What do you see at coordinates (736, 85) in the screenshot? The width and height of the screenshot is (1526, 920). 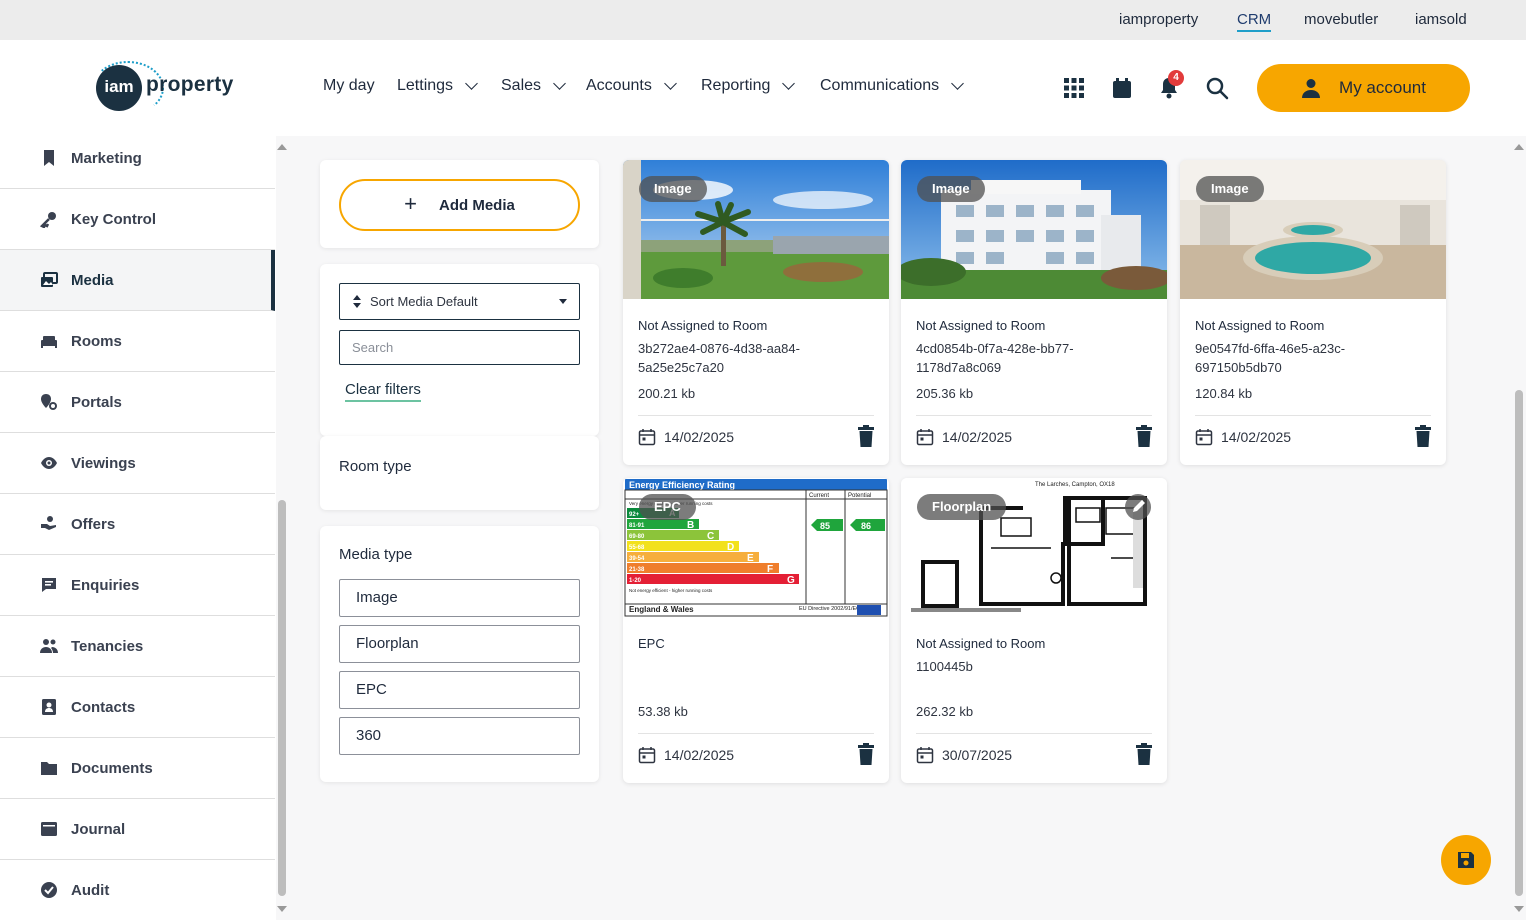 I see `nav-label: Reporting` at bounding box center [736, 85].